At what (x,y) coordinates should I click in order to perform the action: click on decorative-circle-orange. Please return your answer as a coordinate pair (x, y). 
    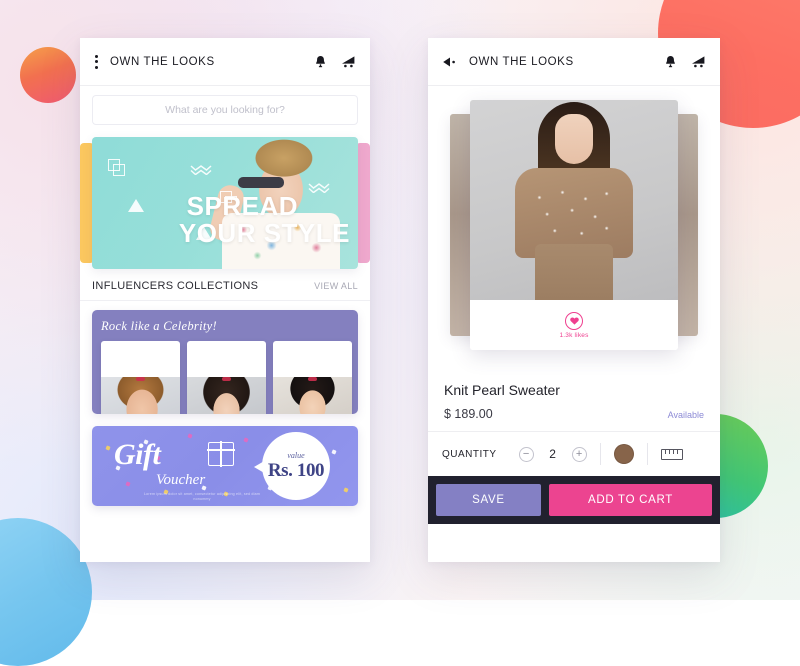
    Looking at the image, I should click on (48, 75).